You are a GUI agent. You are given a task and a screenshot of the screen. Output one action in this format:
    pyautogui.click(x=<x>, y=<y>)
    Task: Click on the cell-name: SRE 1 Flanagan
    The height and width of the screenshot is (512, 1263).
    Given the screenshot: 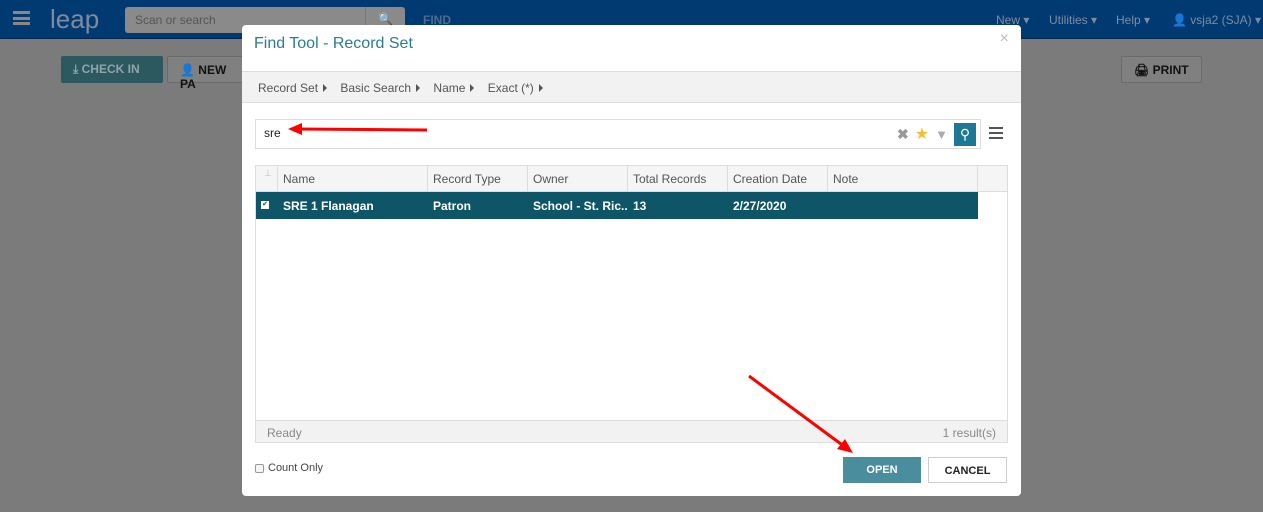 What is the action you would take?
    pyautogui.click(x=328, y=206)
    